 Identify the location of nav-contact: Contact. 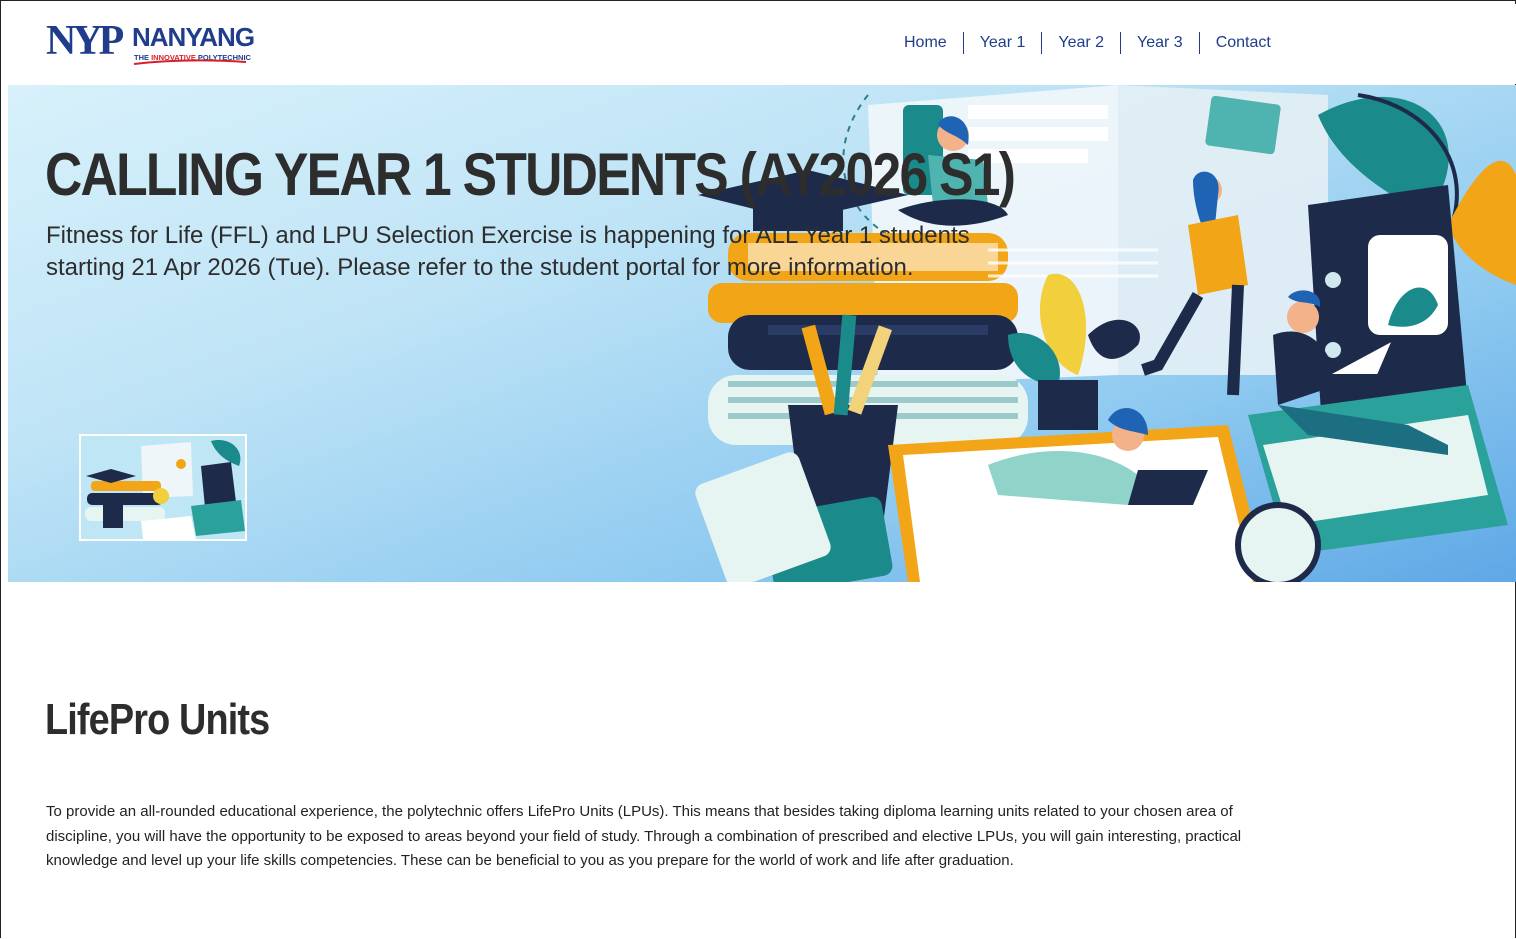
(1243, 43).